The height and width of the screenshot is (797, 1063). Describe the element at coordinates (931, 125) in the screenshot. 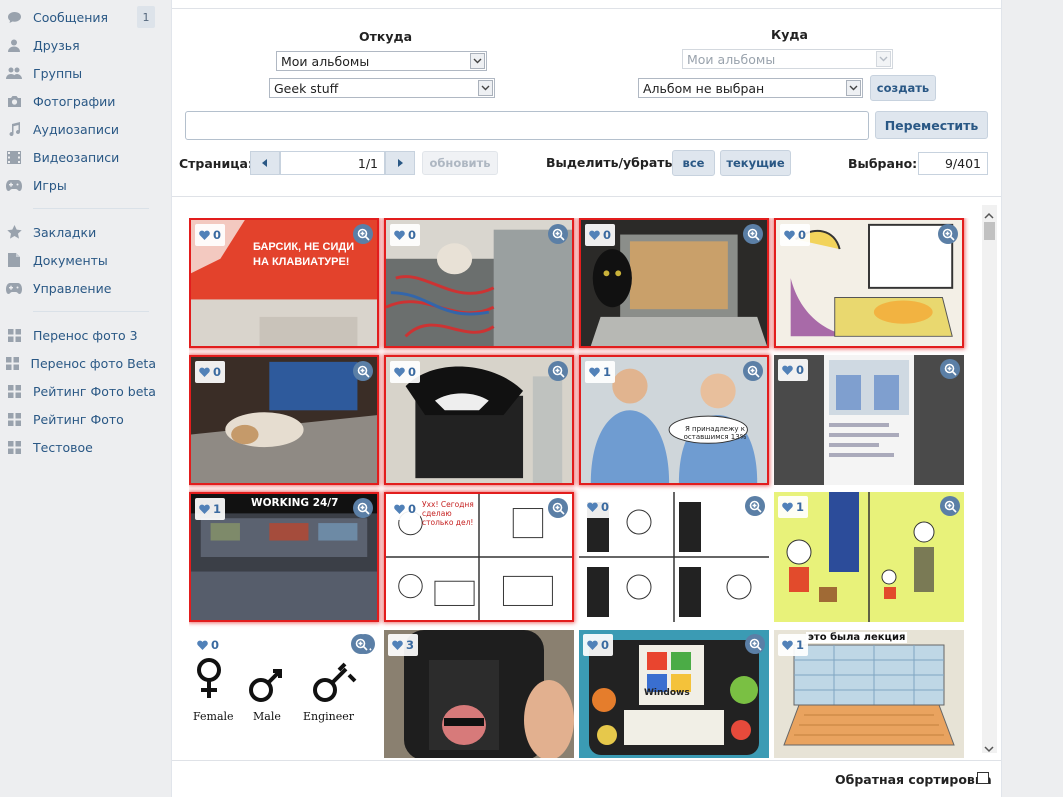

I see `move-button: Переместить` at that location.